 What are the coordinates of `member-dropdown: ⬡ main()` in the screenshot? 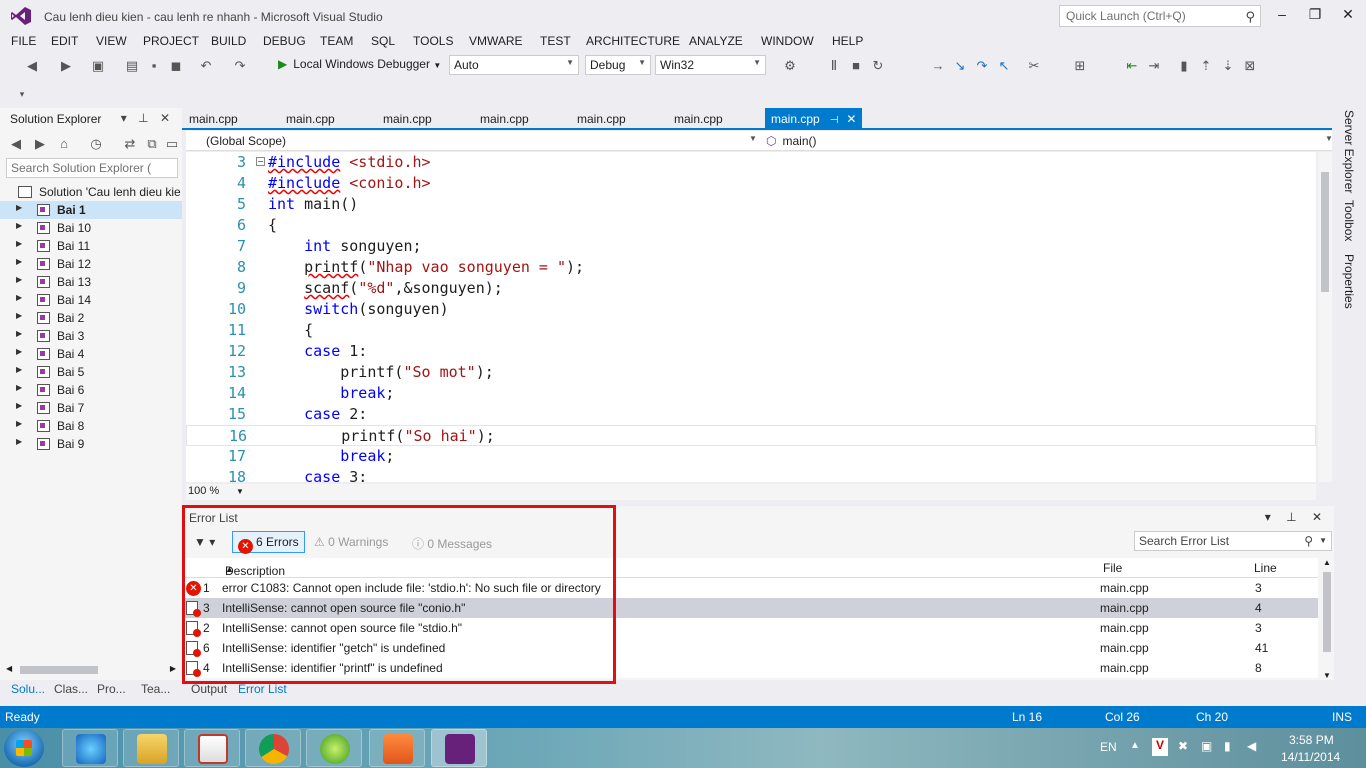 It's located at (791, 141).